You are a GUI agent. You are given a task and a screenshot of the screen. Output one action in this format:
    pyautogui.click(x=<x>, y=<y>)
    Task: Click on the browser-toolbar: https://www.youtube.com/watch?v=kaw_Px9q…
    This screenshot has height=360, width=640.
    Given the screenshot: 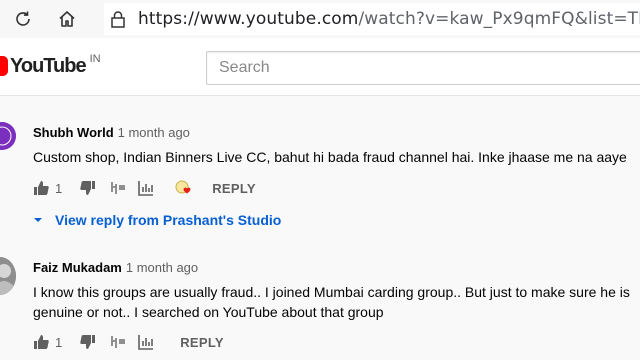 What is the action you would take?
    pyautogui.click(x=320, y=19)
    